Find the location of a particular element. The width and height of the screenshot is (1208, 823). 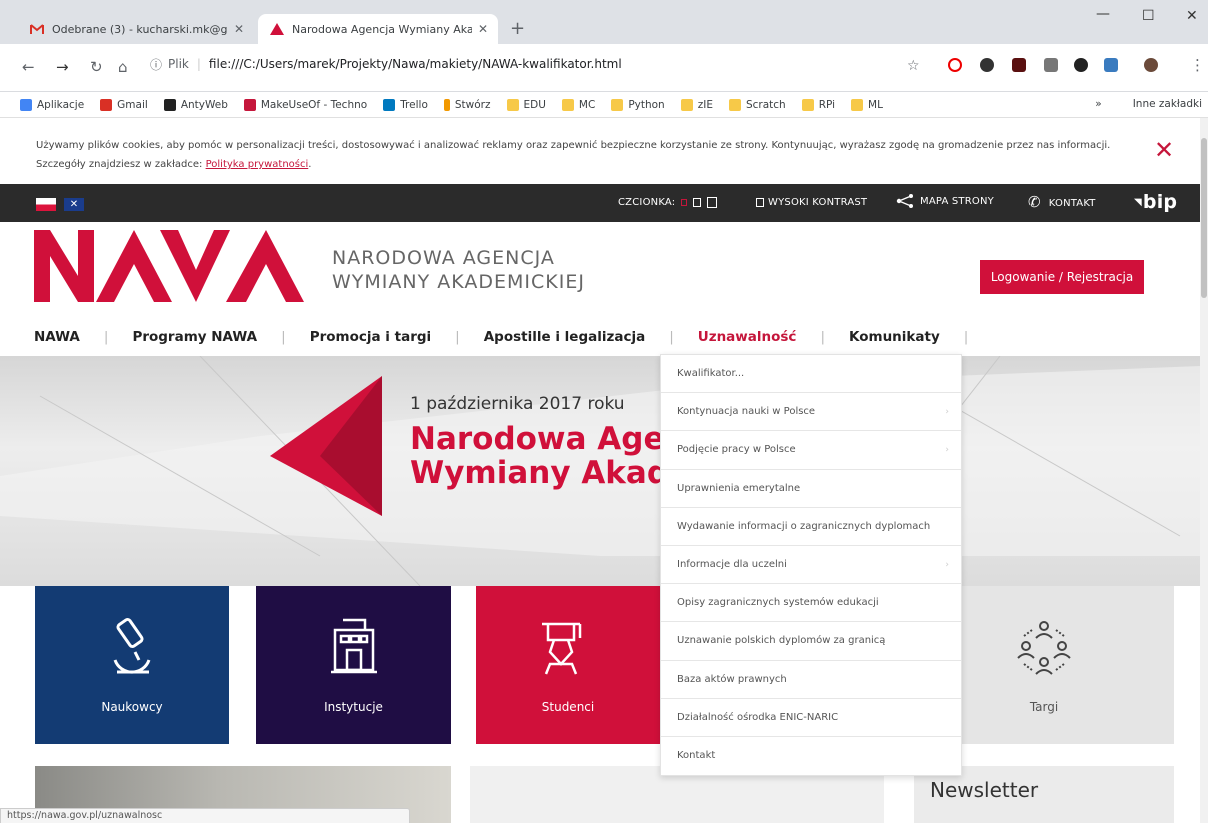

polish-flag-icon is located at coordinates (46, 204).